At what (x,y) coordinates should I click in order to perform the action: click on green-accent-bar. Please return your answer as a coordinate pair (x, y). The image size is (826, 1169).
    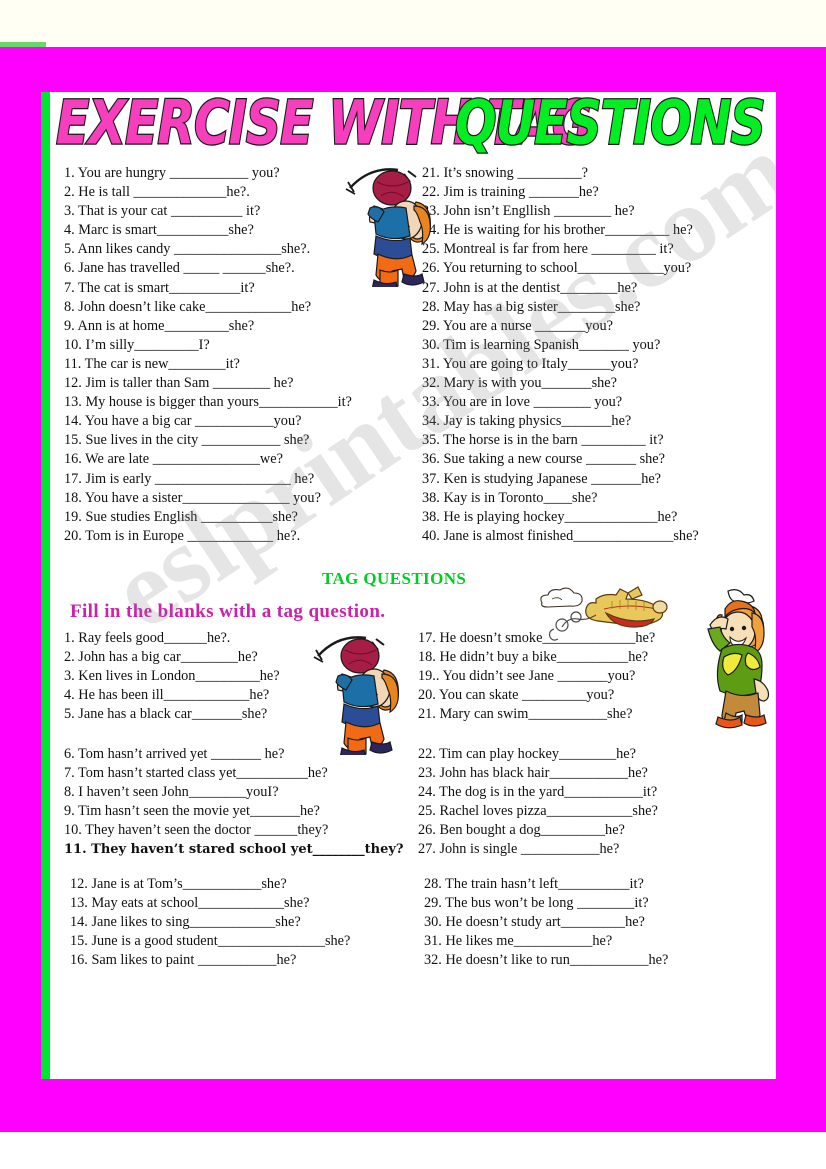
    Looking at the image, I should click on (45, 585).